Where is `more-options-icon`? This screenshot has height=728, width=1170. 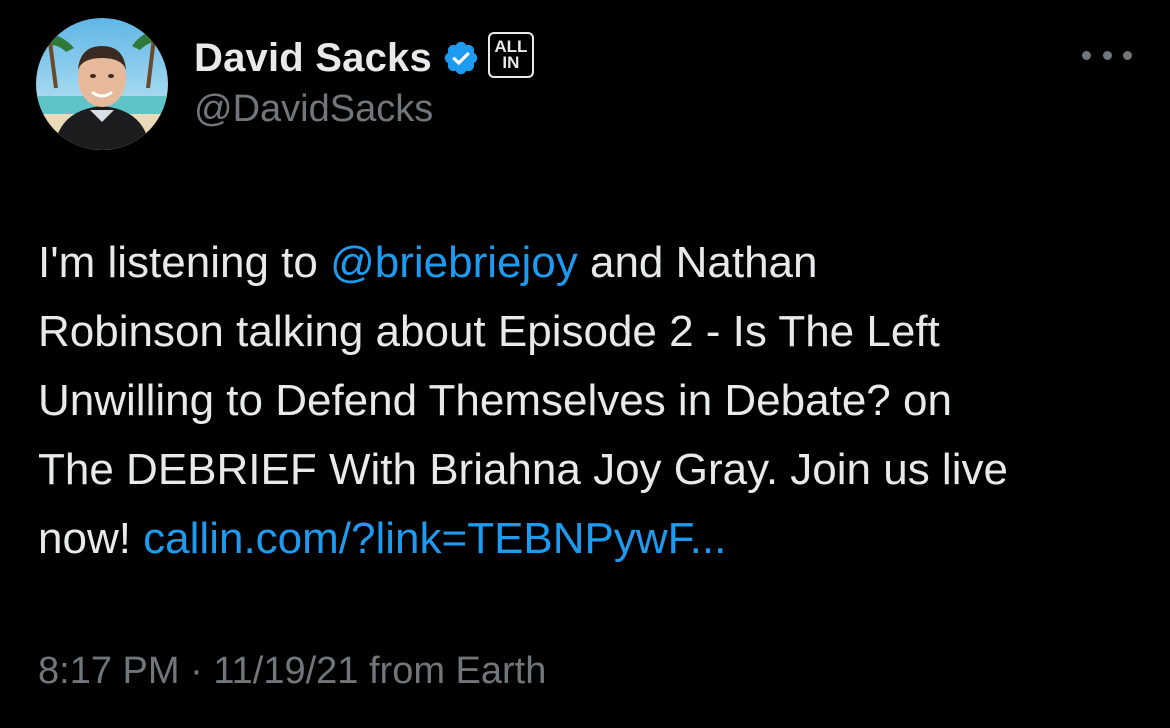
more-options-icon is located at coordinates (1107, 55).